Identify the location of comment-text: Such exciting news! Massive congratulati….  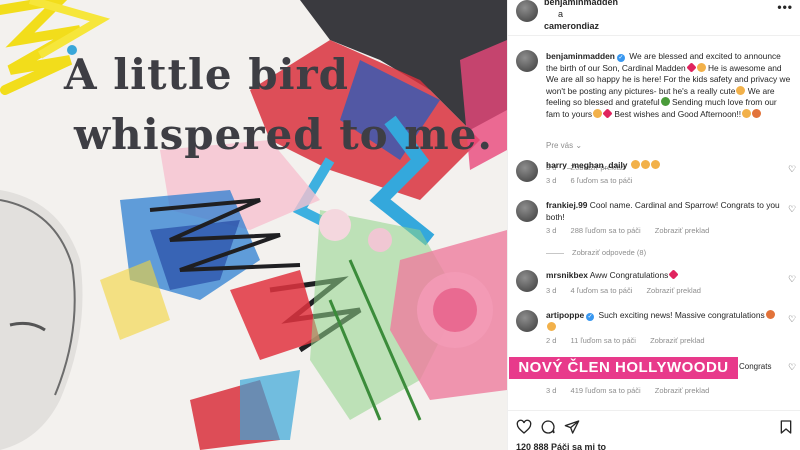
(681, 315).